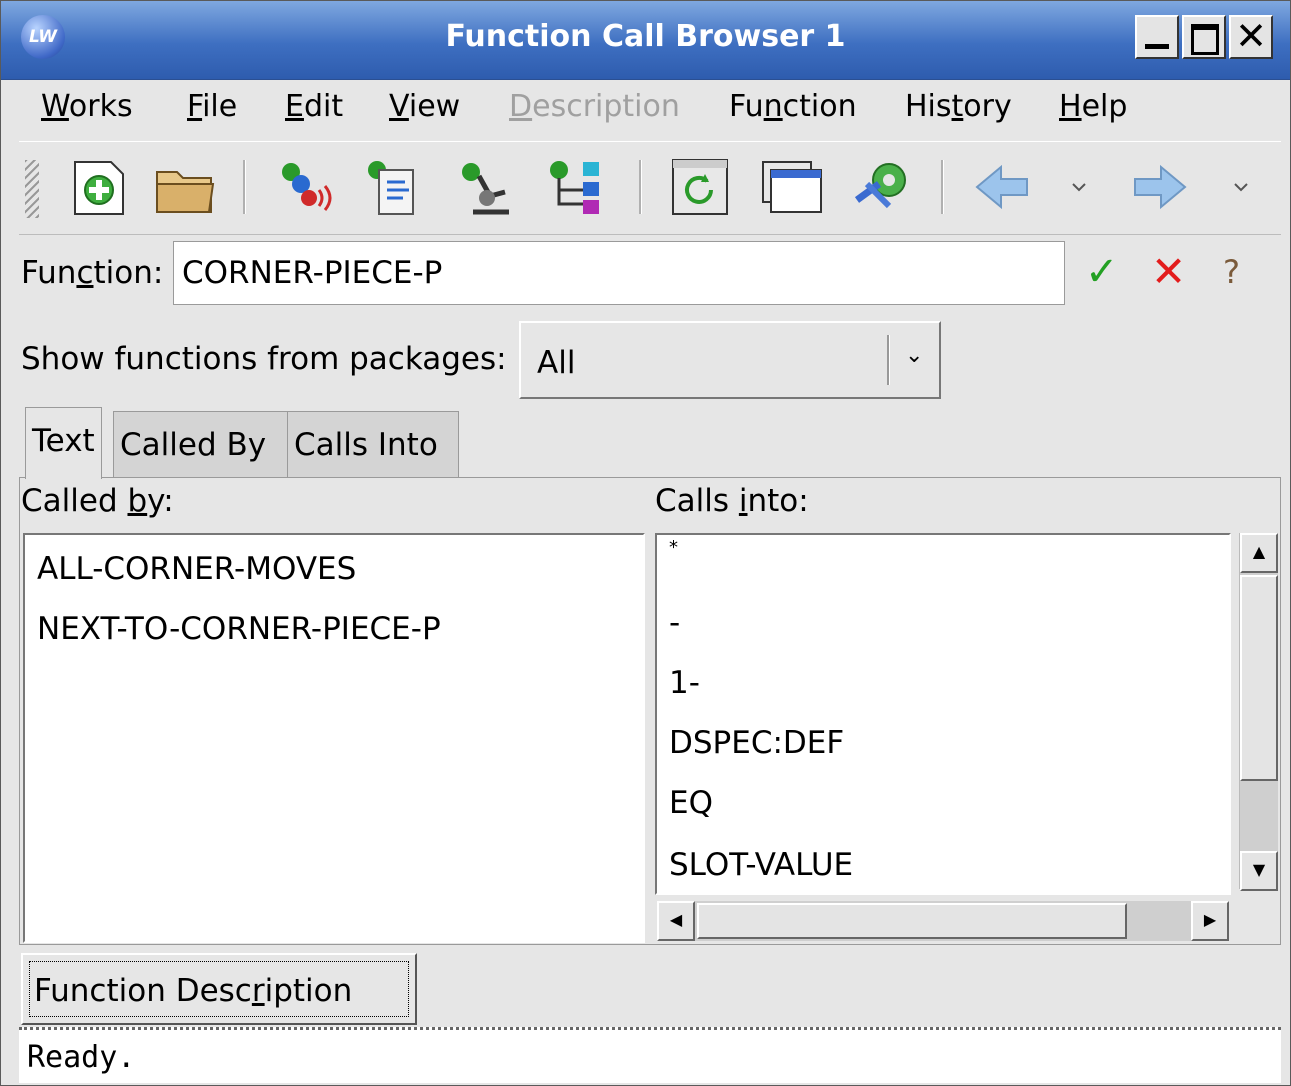 Image resolution: width=1291 pixels, height=1086 pixels. Describe the element at coordinates (219, 1010) in the screenshot. I see `function-description-button: Function Description >>` at that location.